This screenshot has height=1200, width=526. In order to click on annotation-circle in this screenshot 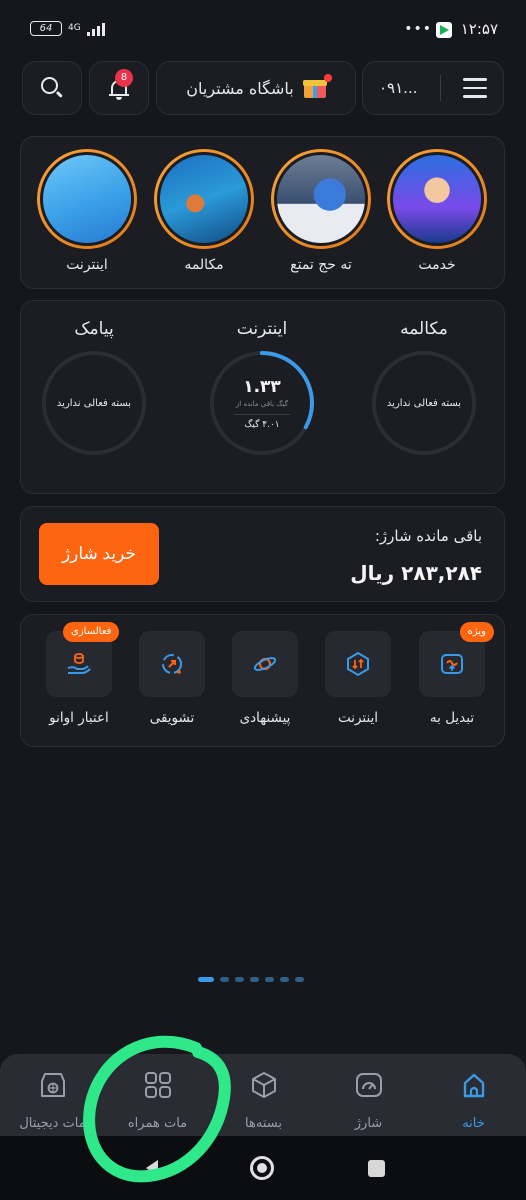, I will do `click(157, 1109)`.